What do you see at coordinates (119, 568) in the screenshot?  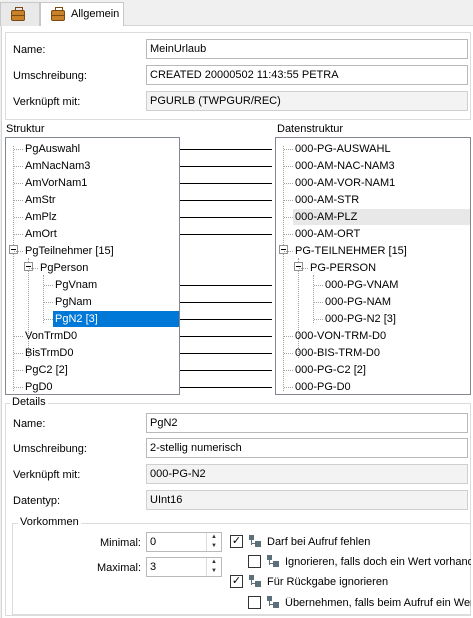 I see `maximal-label: Maximal:` at bounding box center [119, 568].